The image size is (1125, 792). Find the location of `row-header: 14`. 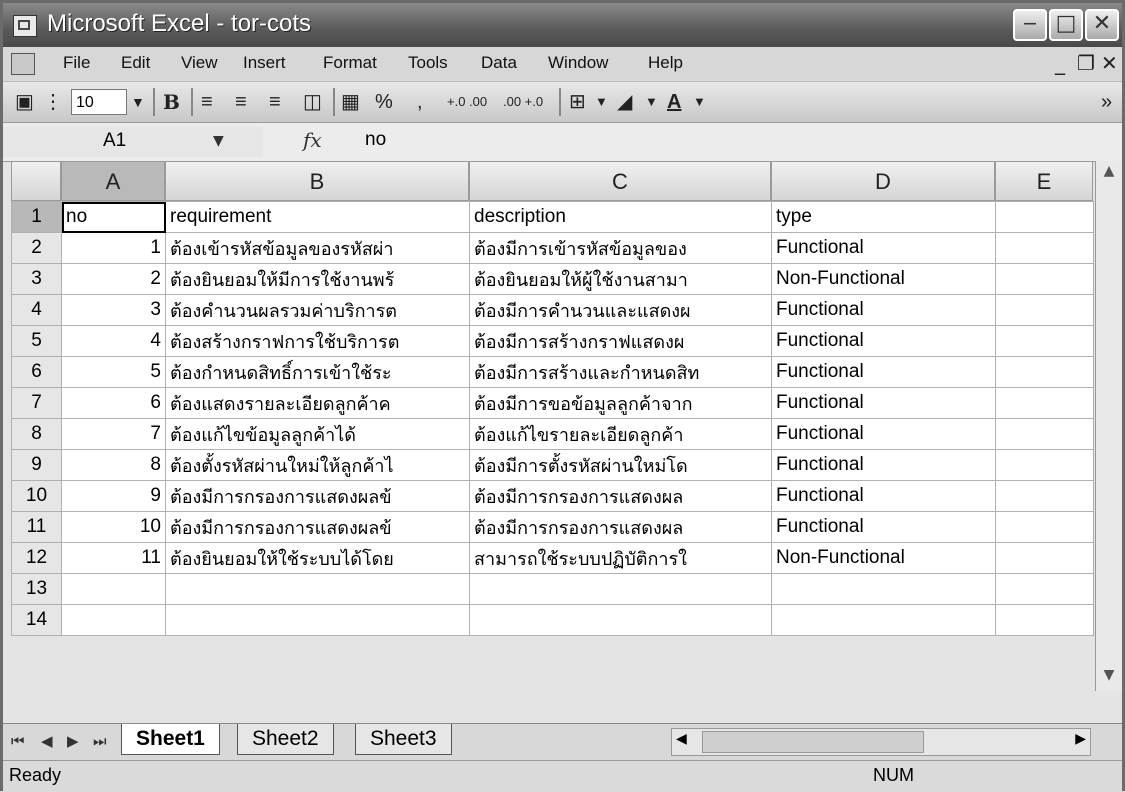

row-header: 14 is located at coordinates (36, 620).